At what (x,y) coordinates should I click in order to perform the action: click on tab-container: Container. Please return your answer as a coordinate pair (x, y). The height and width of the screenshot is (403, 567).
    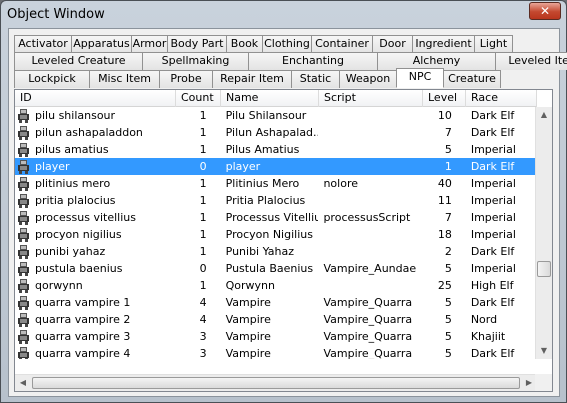
    Looking at the image, I should click on (342, 44).